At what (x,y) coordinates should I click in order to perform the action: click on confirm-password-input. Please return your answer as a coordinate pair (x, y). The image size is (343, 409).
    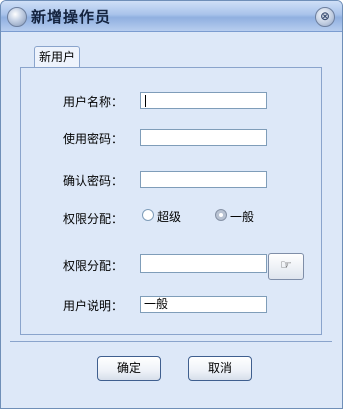
    Looking at the image, I should click on (203, 179).